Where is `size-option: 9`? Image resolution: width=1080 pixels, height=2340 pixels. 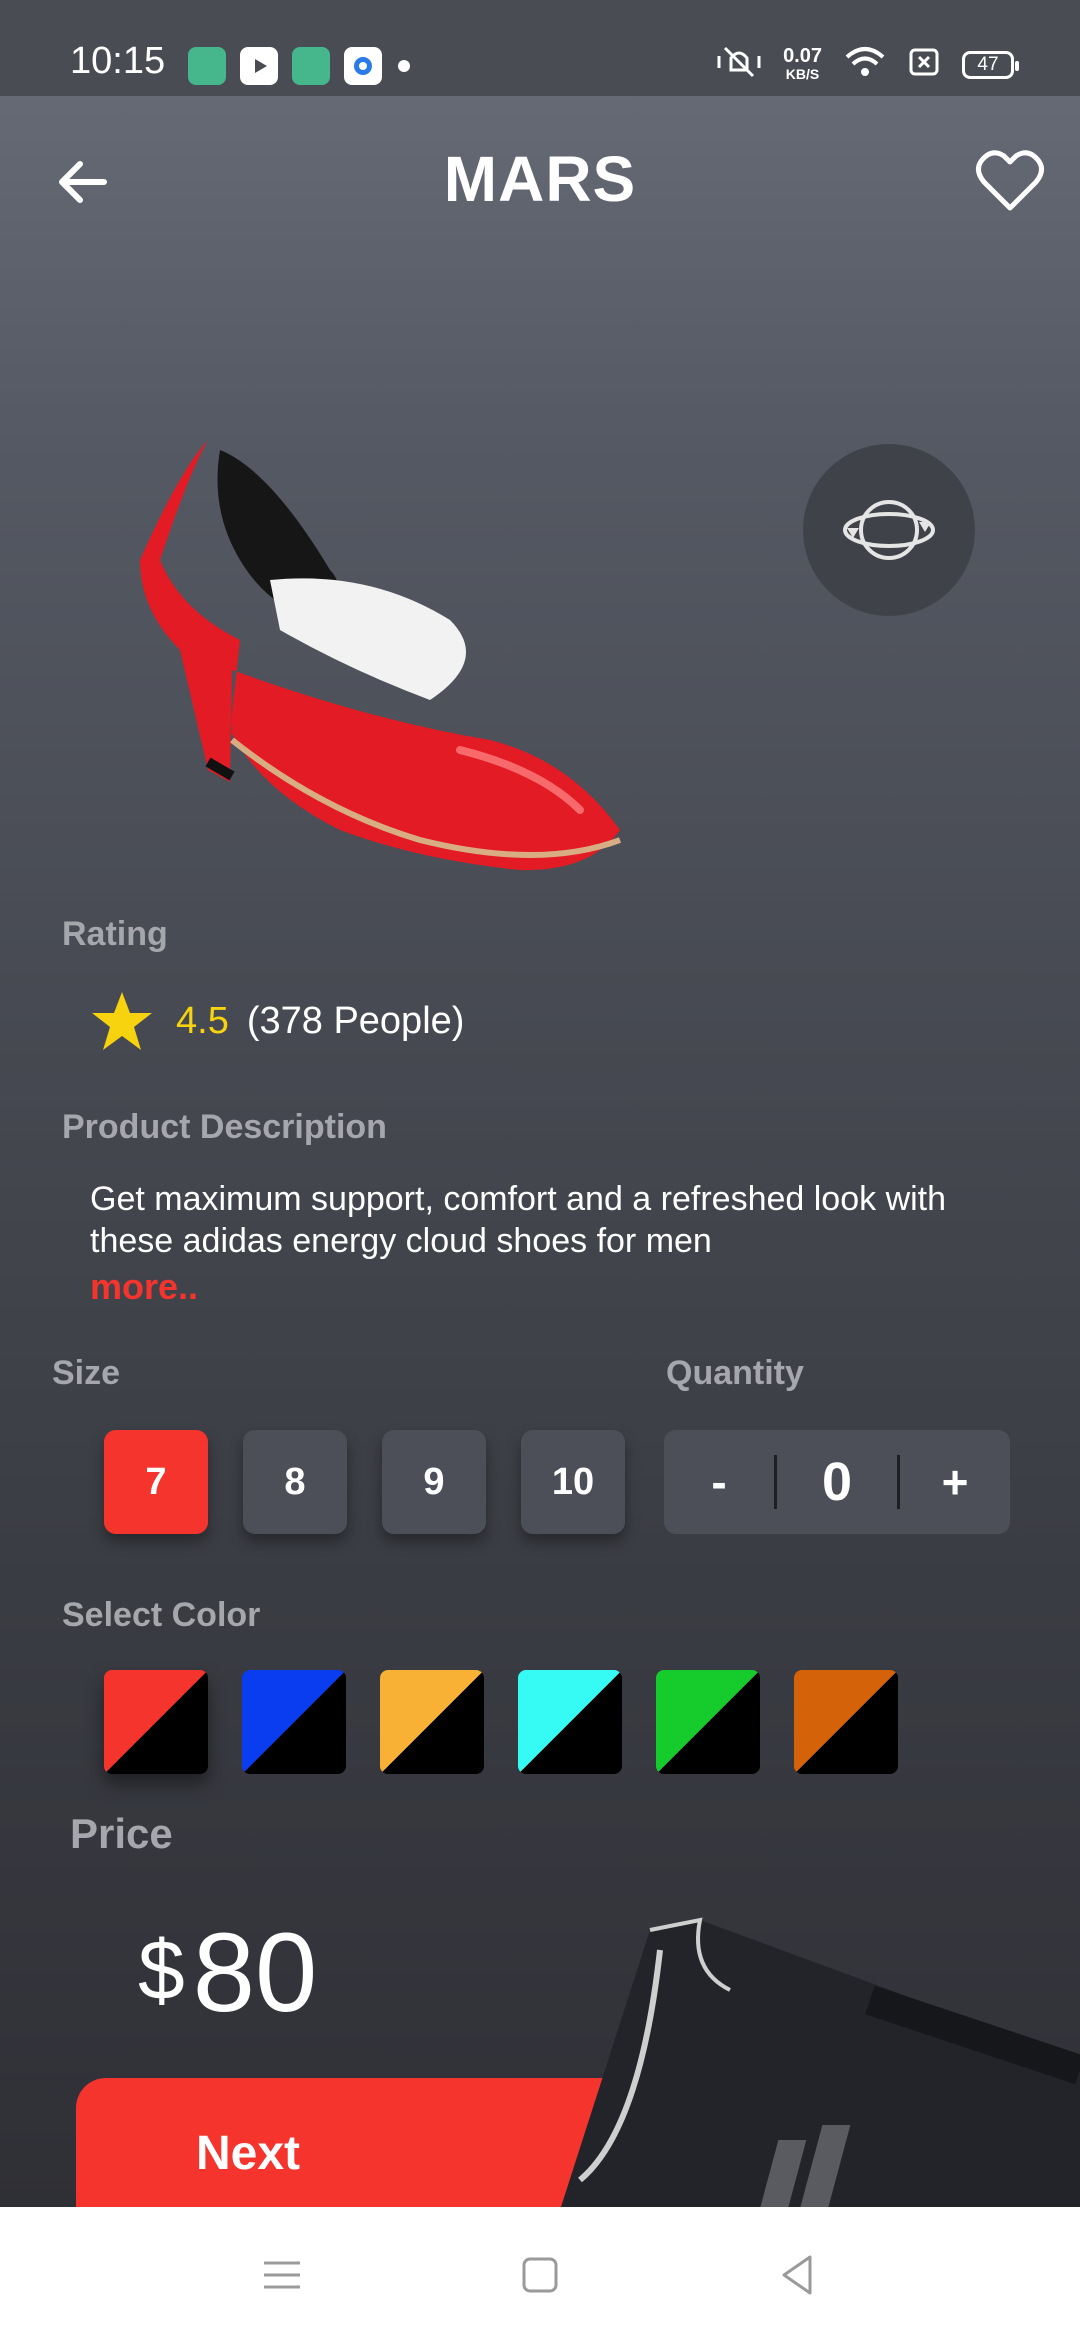 size-option: 9 is located at coordinates (434, 1482).